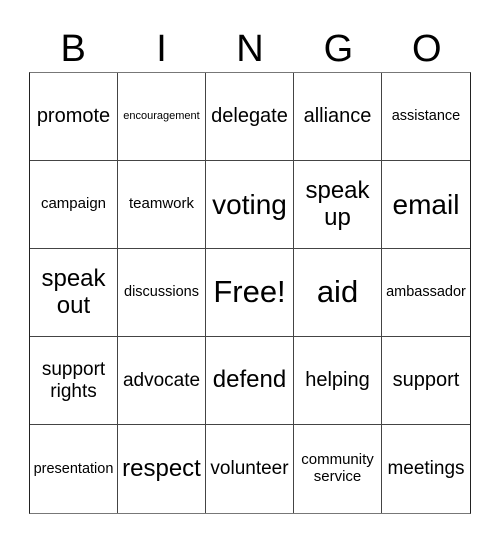 Image resolution: width=500 pixels, height=544 pixels. Describe the element at coordinates (74, 469) in the screenshot. I see `bingo-cell: presentation` at that location.